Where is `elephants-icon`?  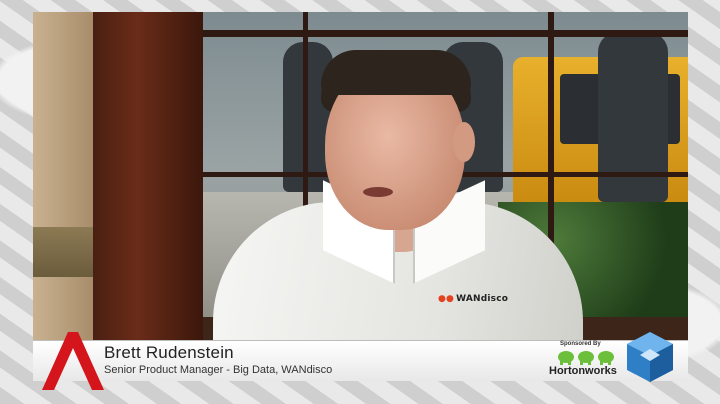 elephants-icon is located at coordinates (586, 358).